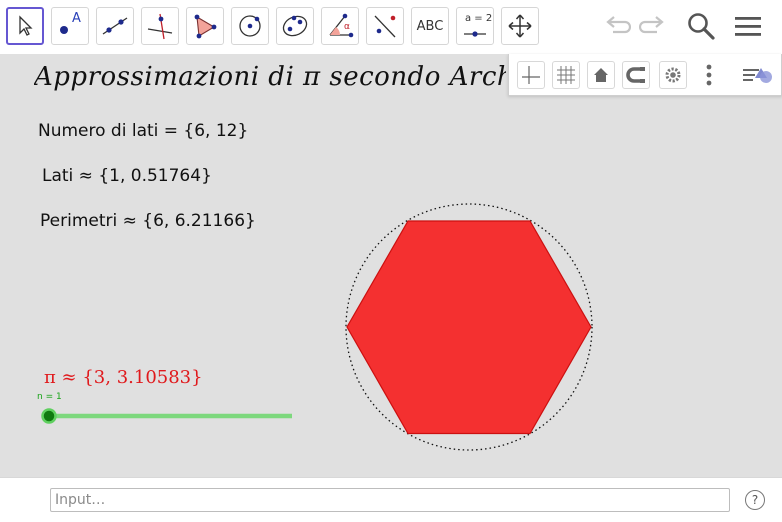  I want to click on move-tool, so click(25, 26).